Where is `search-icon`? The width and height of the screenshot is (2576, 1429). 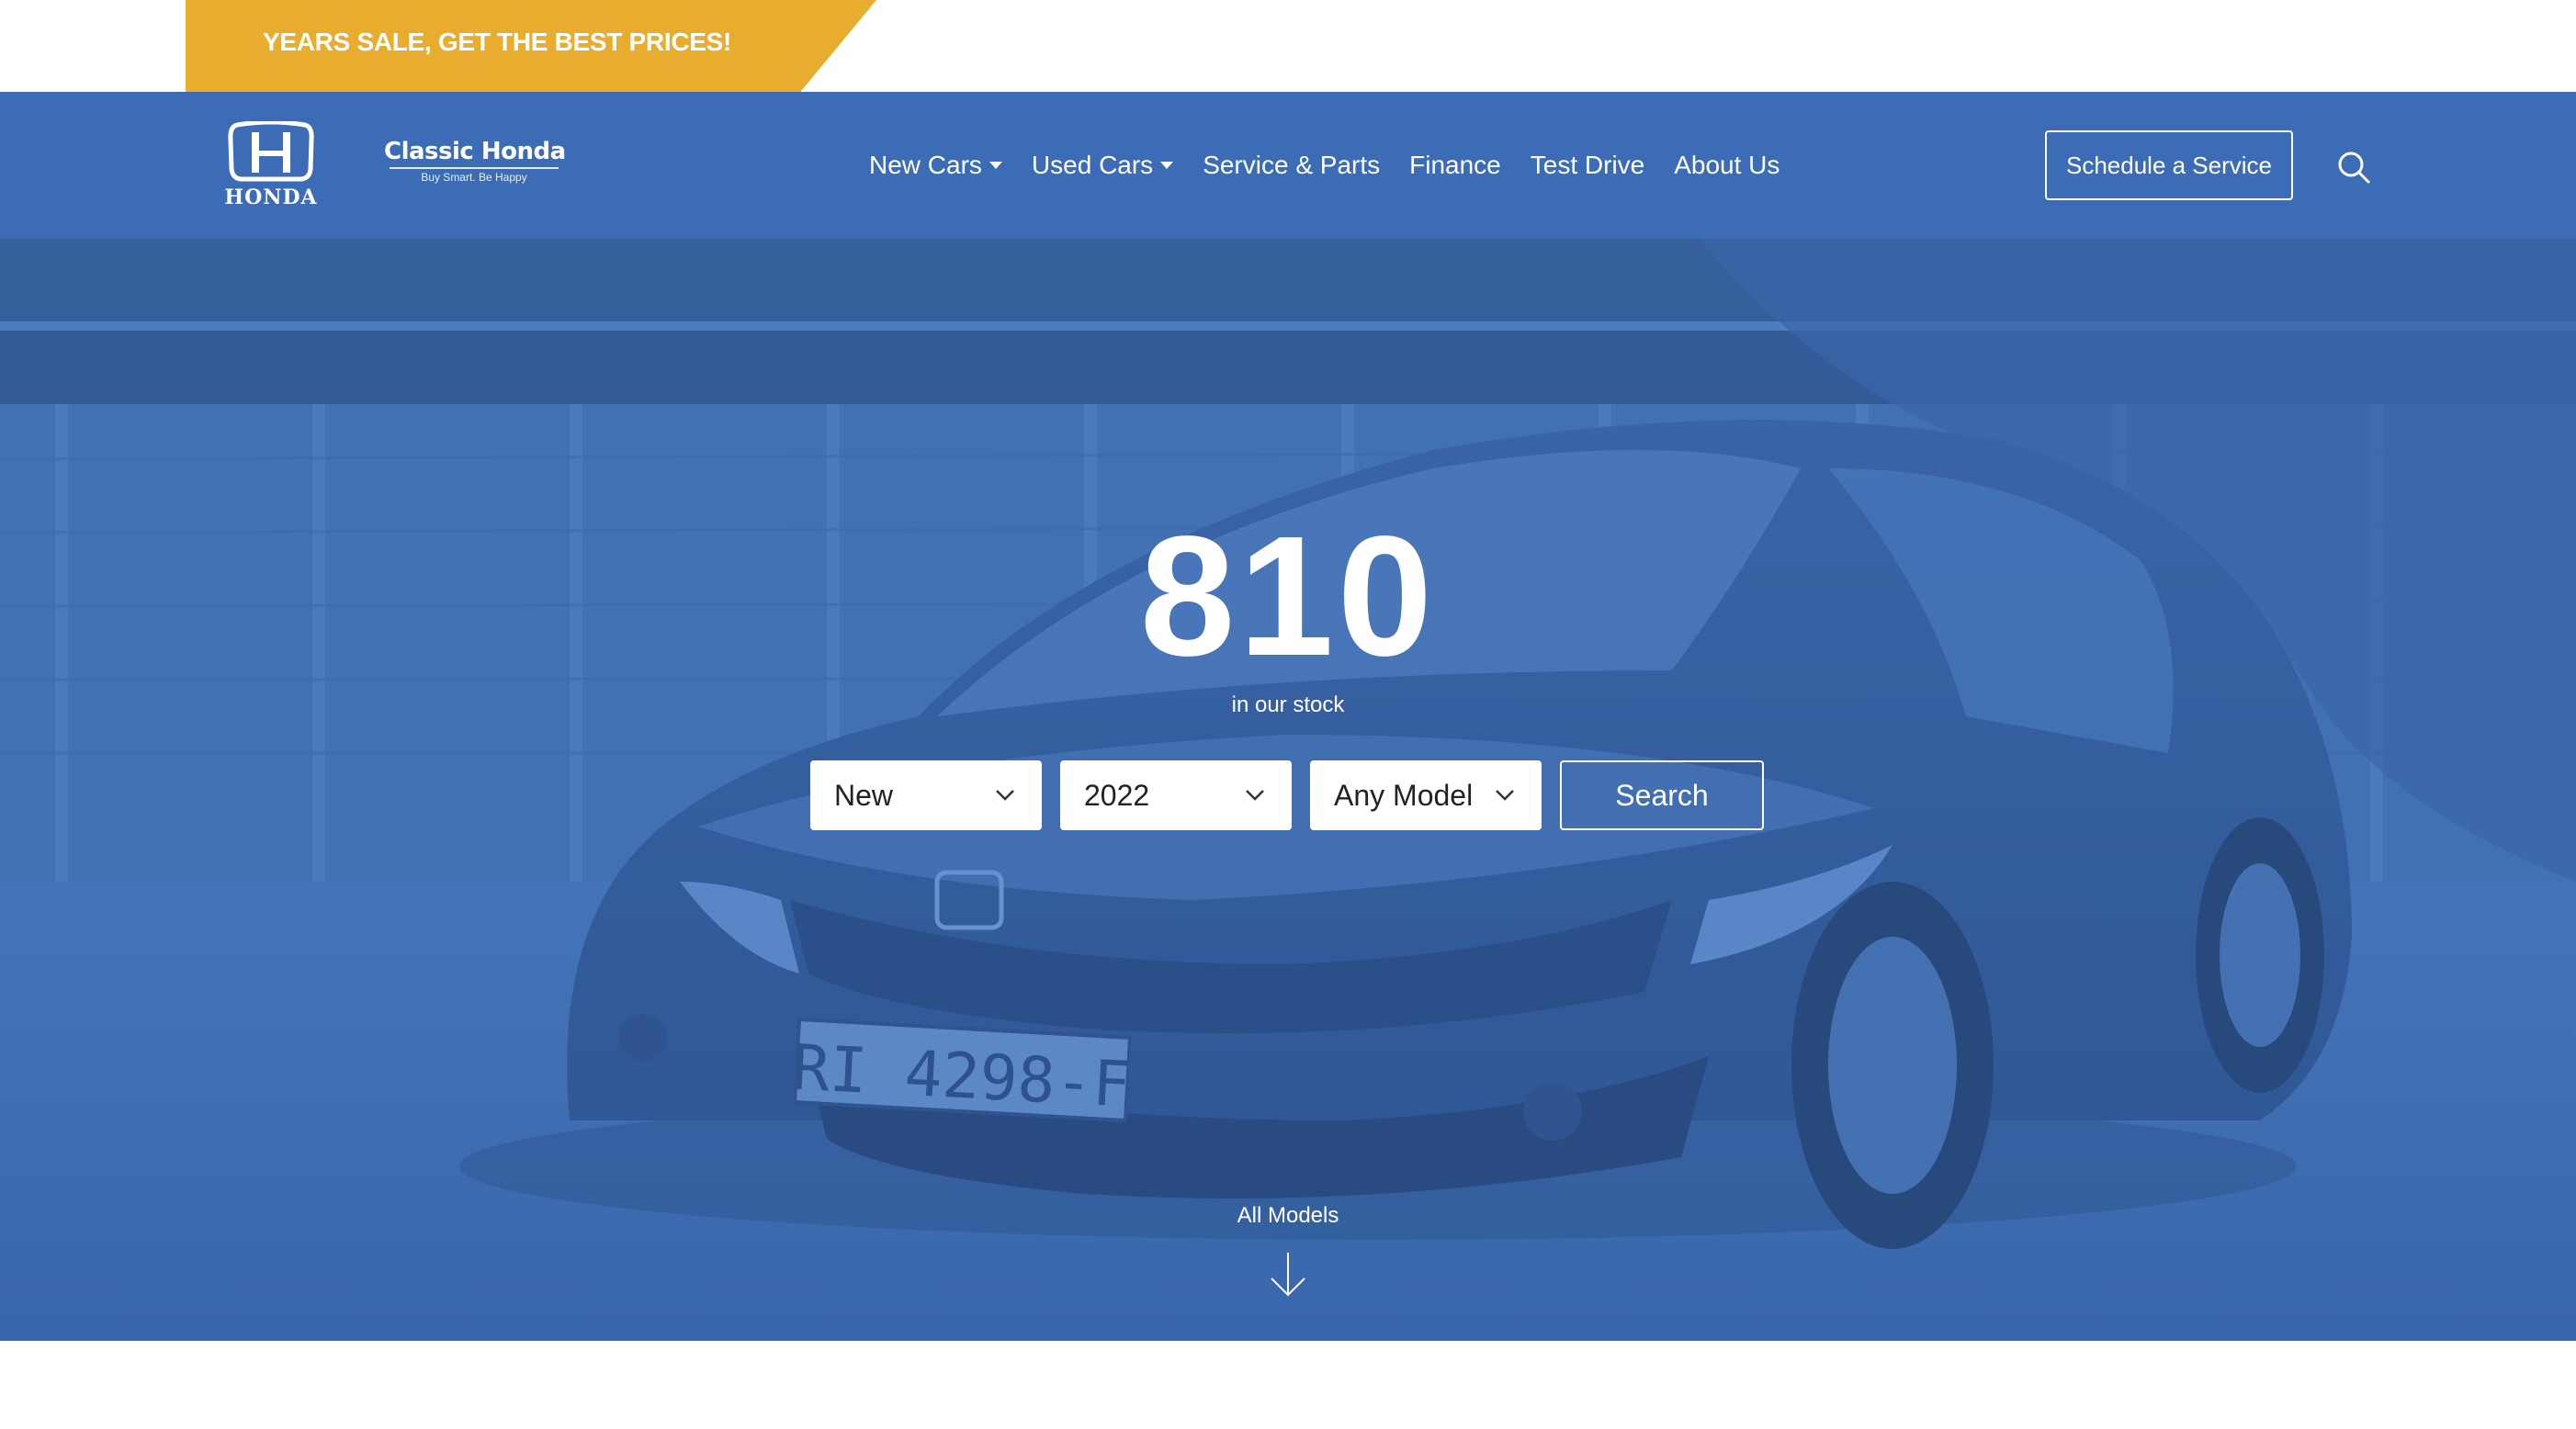
search-icon is located at coordinates (2353, 167).